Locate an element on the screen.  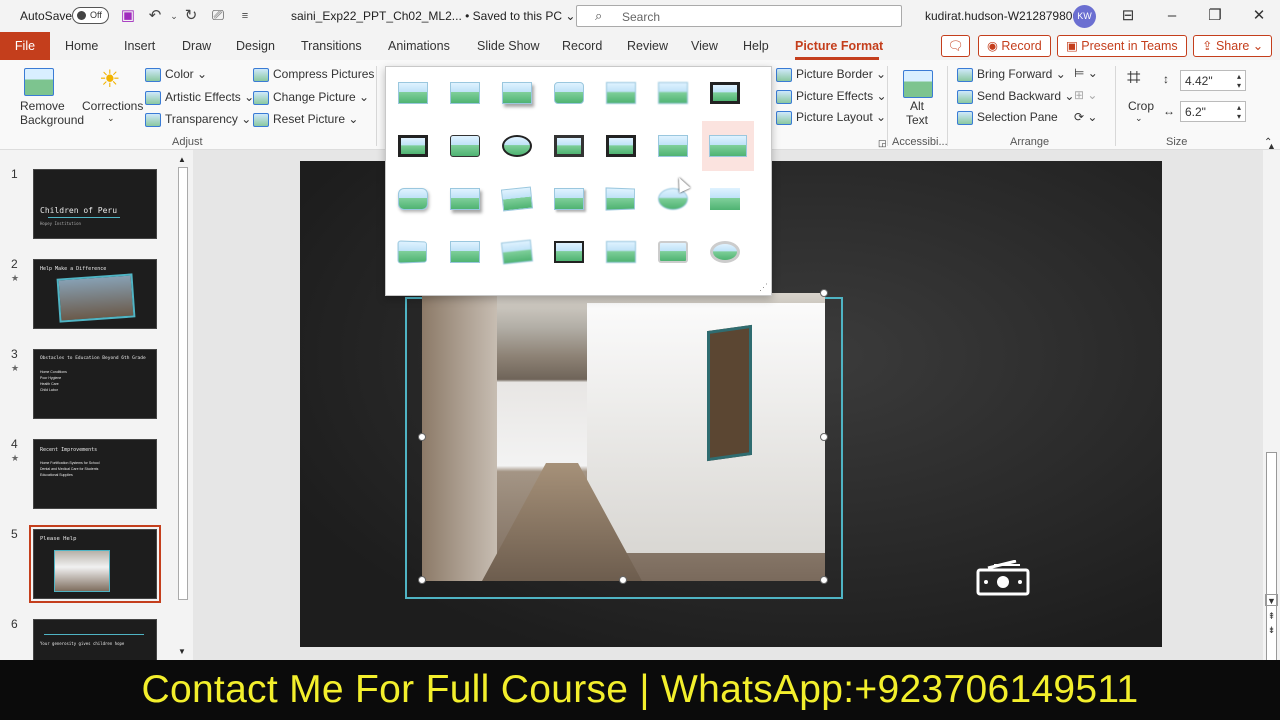
picture-style-hovered is located at coordinates (728, 146).